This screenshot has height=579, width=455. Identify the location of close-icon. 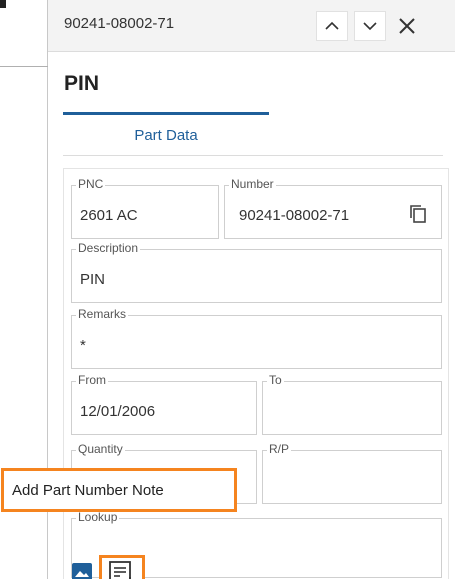
(407, 26).